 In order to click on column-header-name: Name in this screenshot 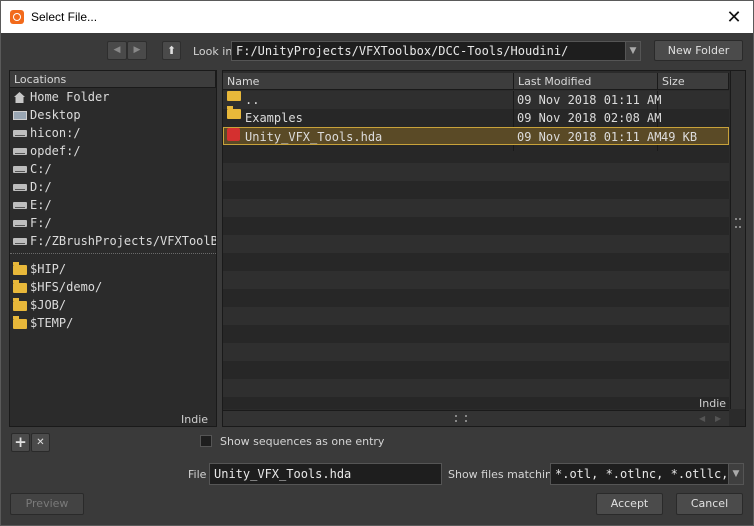, I will do `click(368, 81)`.